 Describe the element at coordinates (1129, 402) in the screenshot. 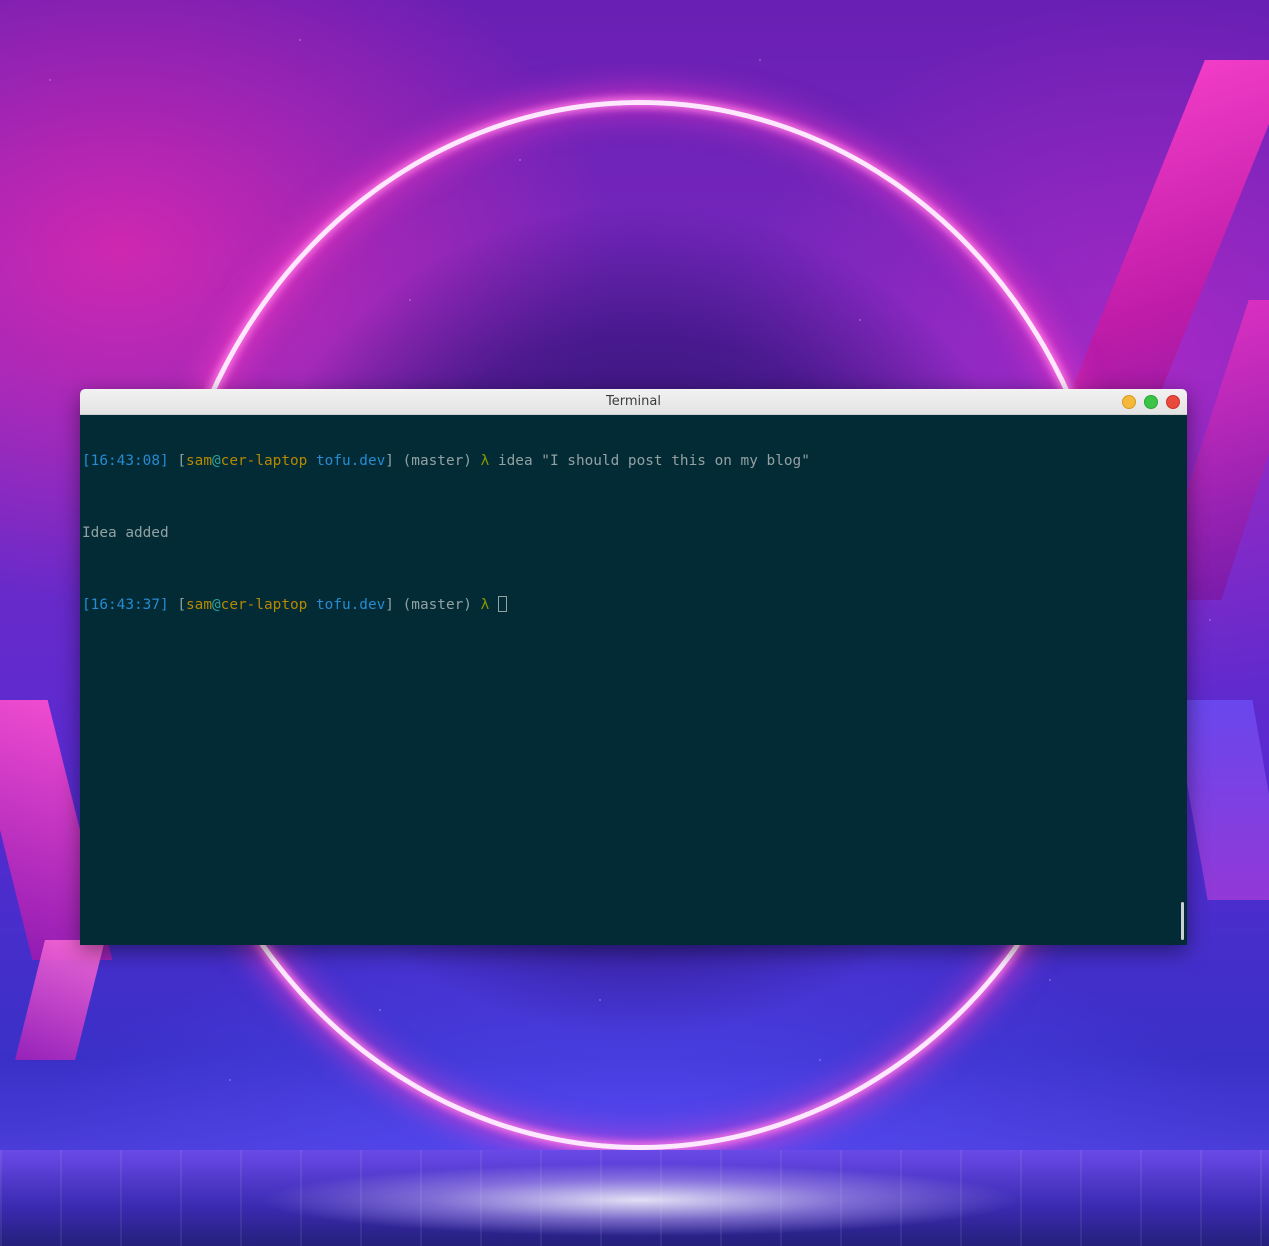

I see `minimize-icon` at that location.